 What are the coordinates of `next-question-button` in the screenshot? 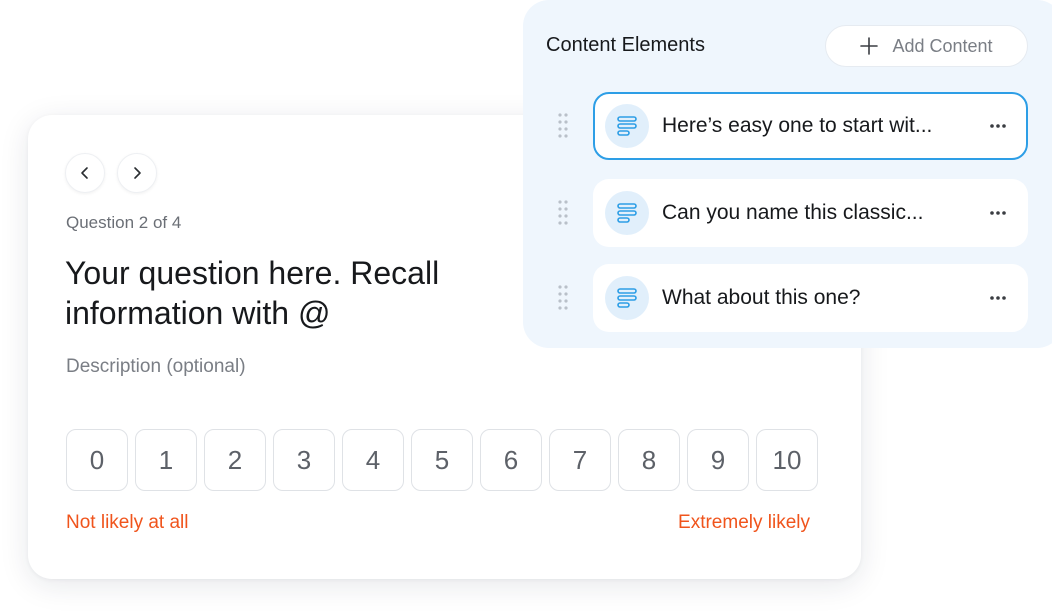 It's located at (137, 173).